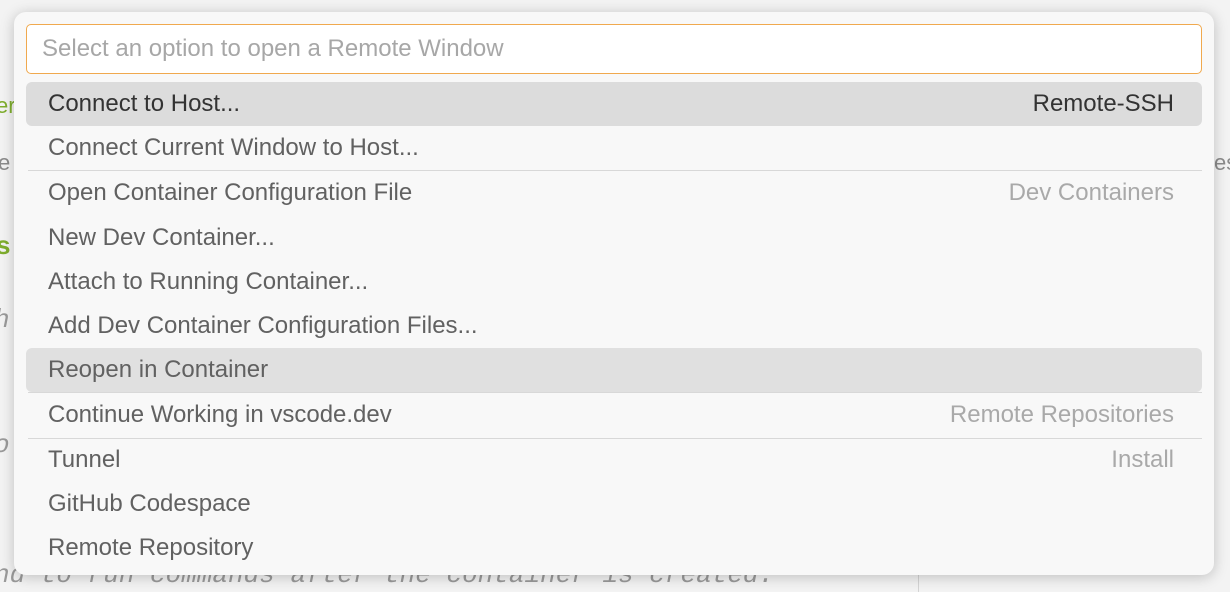 The height and width of the screenshot is (592, 1230). What do you see at coordinates (5, 245) in the screenshot?
I see `background-heading-fragment: s` at bounding box center [5, 245].